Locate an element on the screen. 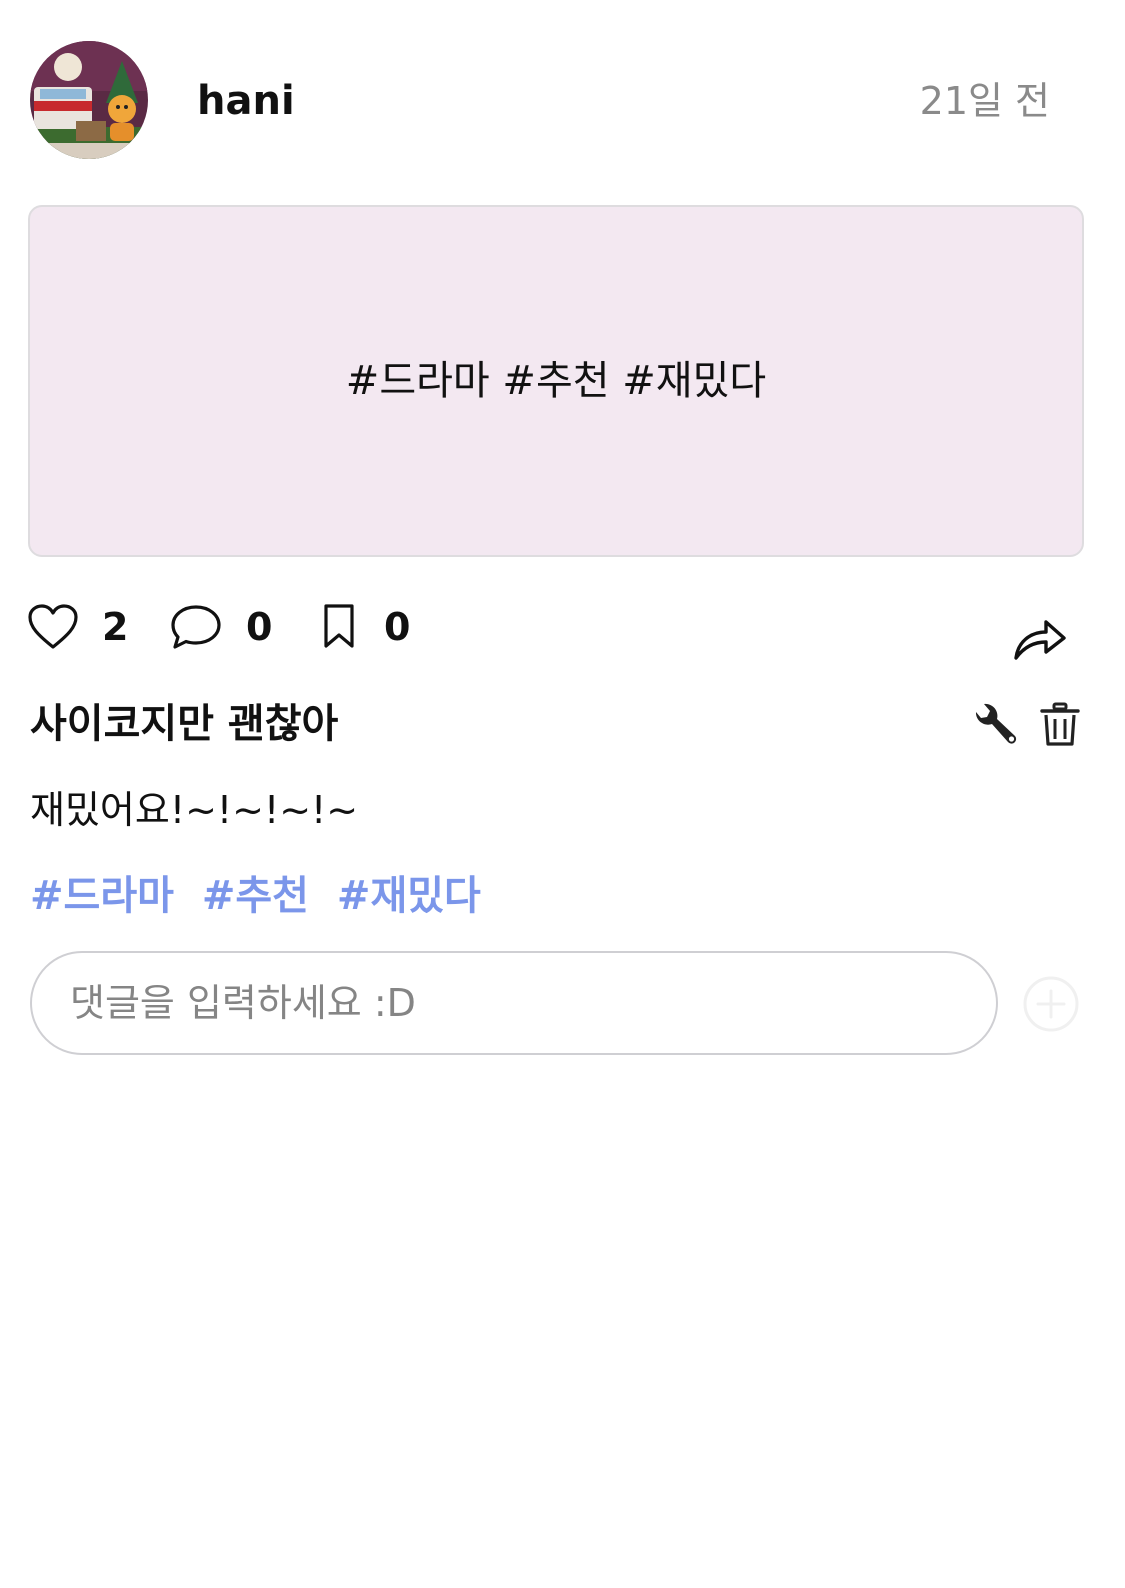 The width and height of the screenshot is (1125, 1588). share-button is located at coordinates (1040, 638).